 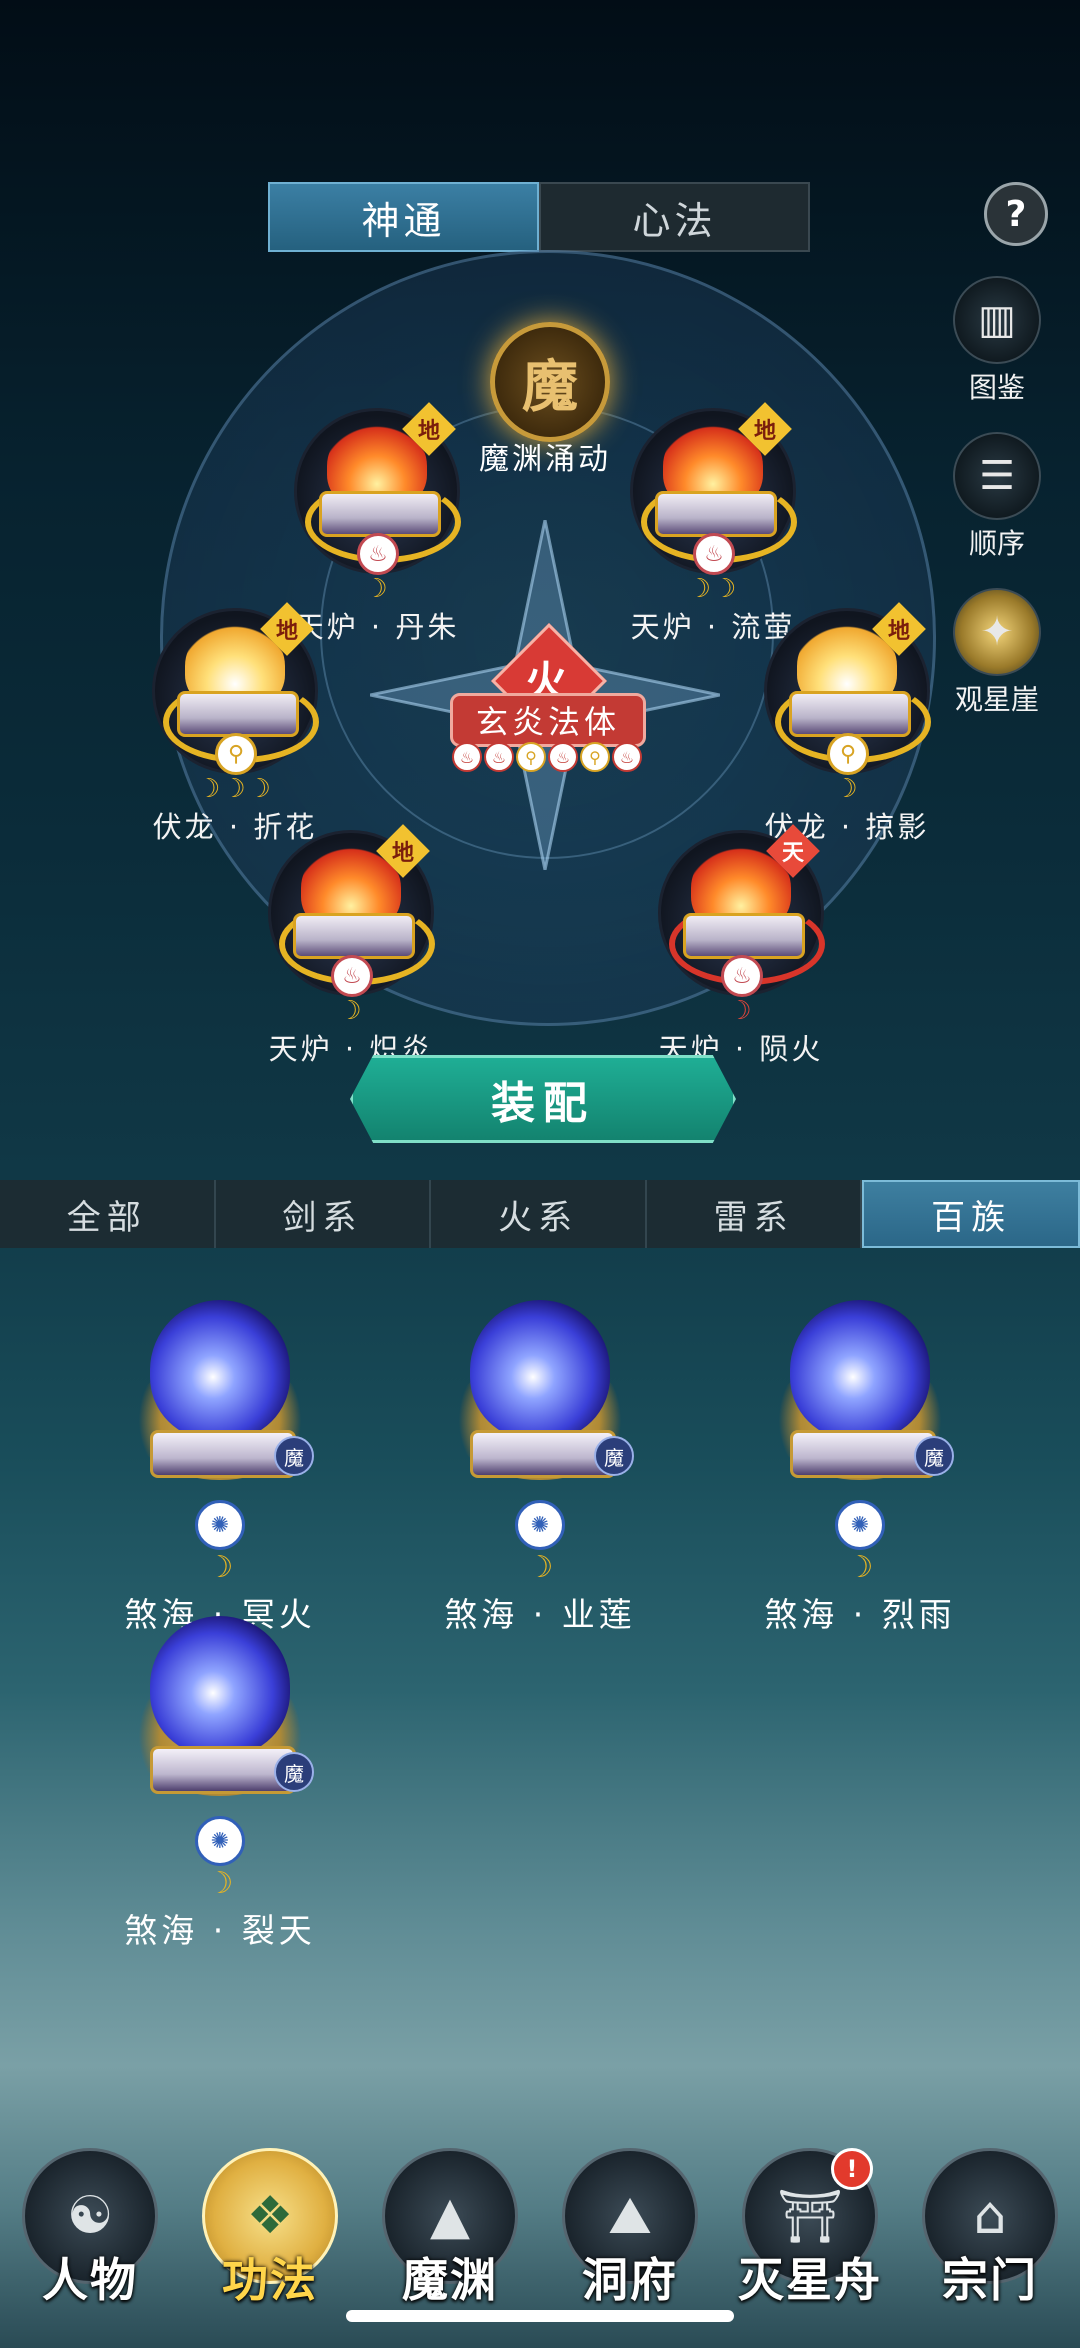 I want to click on bottom-nav: ☯ 人物 ❖ 功法 ▲ 魔渊 ⛰ 洞府 ⛩ ! 灭星舟 ⌂ 宗门, so click(x=540, y=2210).